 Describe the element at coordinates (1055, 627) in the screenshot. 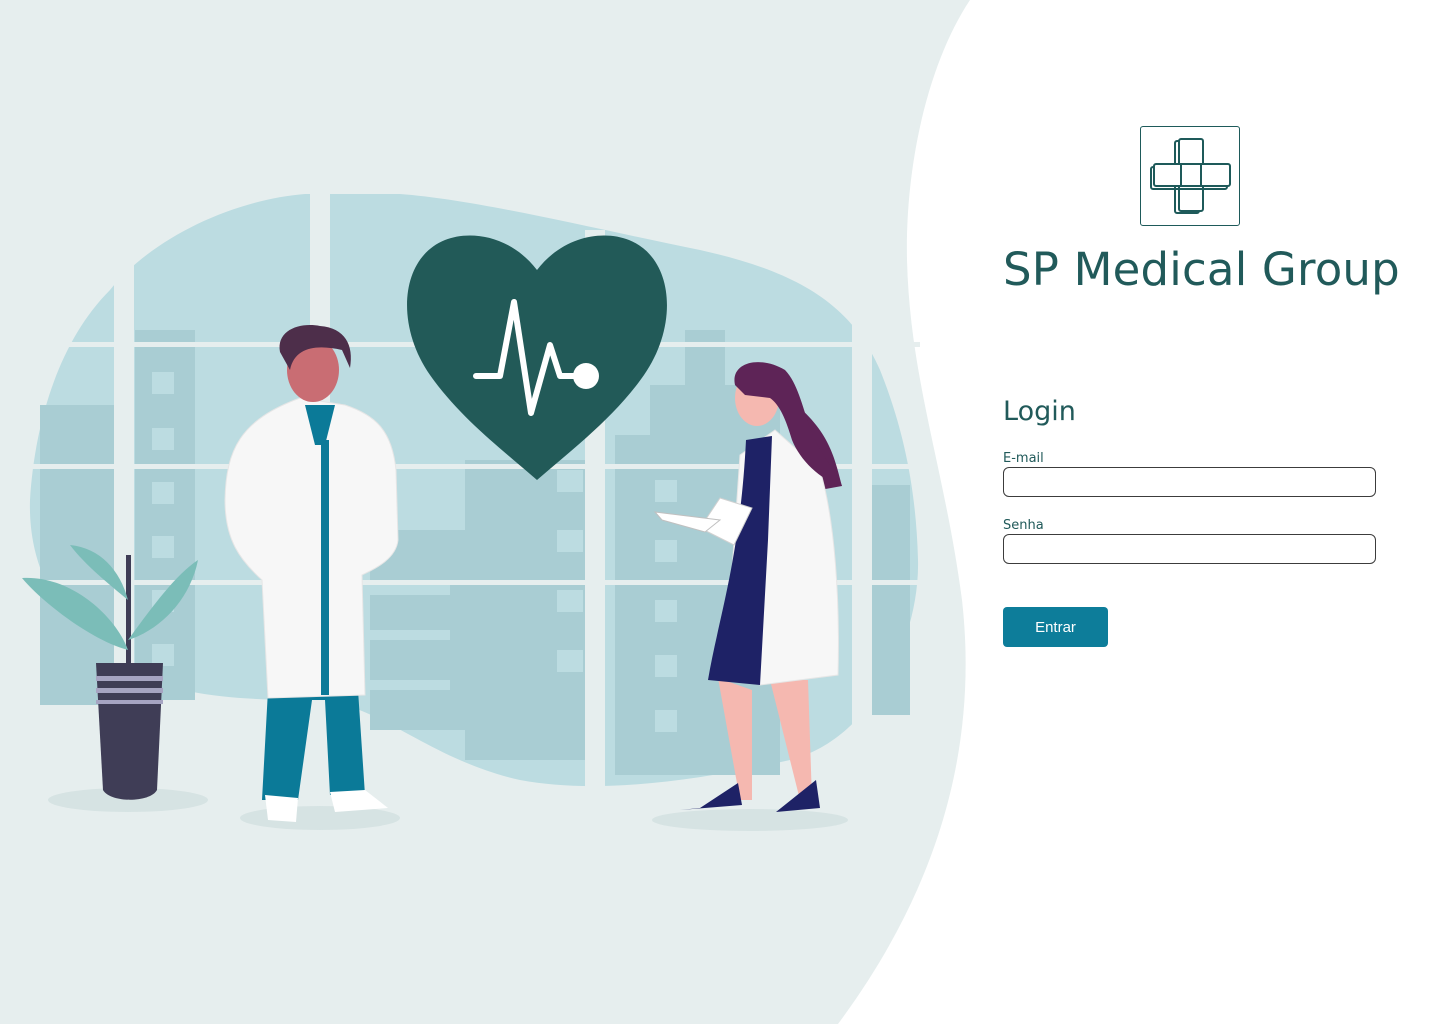

I see `login-submit-button: Entrar` at that location.